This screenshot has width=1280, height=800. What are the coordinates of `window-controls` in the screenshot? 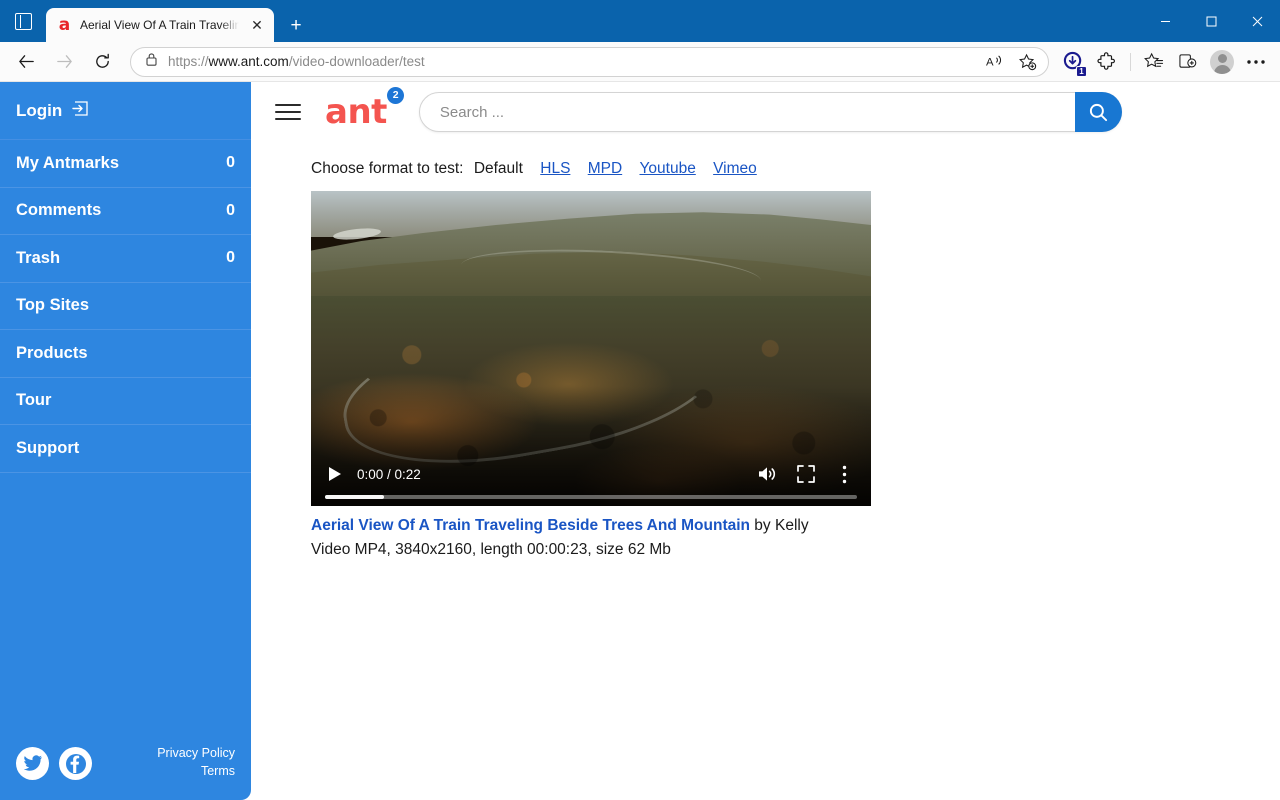 It's located at (1211, 21).